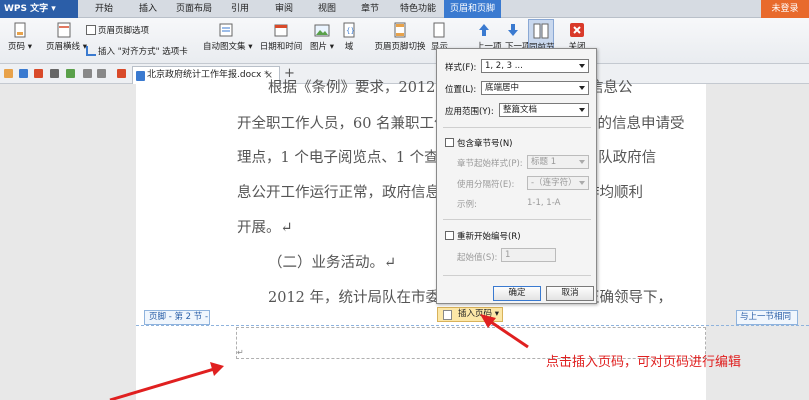 This screenshot has width=809, height=400. Describe the element at coordinates (504, 331) in the screenshot. I see `arrow-to-insert-button` at that location.